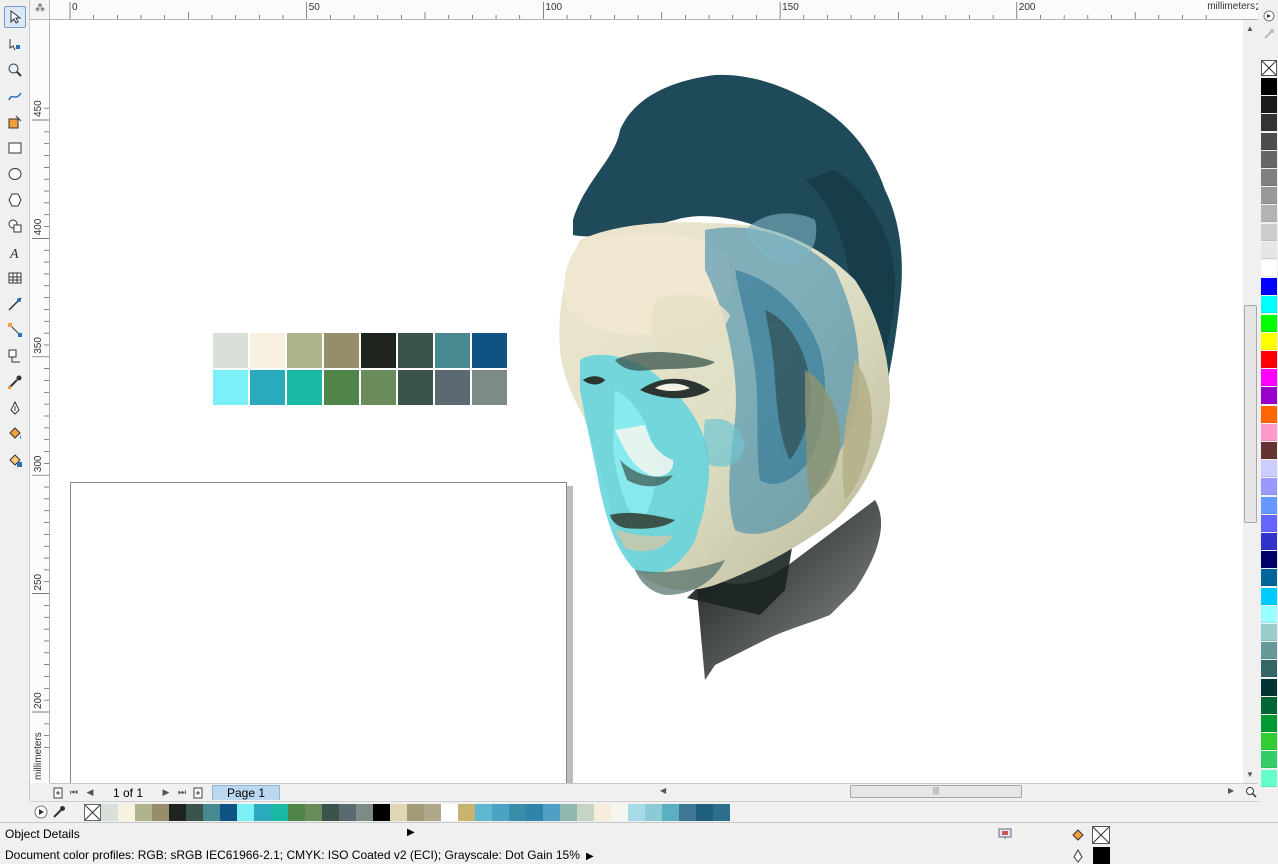 The width and height of the screenshot is (1278, 864). Describe the element at coordinates (15, 330) in the screenshot. I see `connector-tool-button` at that location.